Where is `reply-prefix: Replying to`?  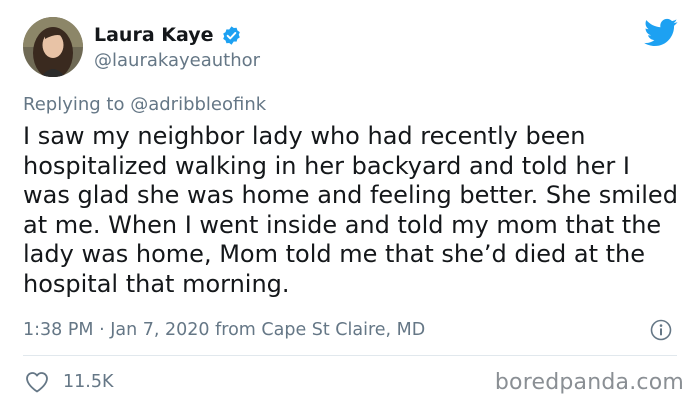 reply-prefix: Replying to is located at coordinates (74, 104).